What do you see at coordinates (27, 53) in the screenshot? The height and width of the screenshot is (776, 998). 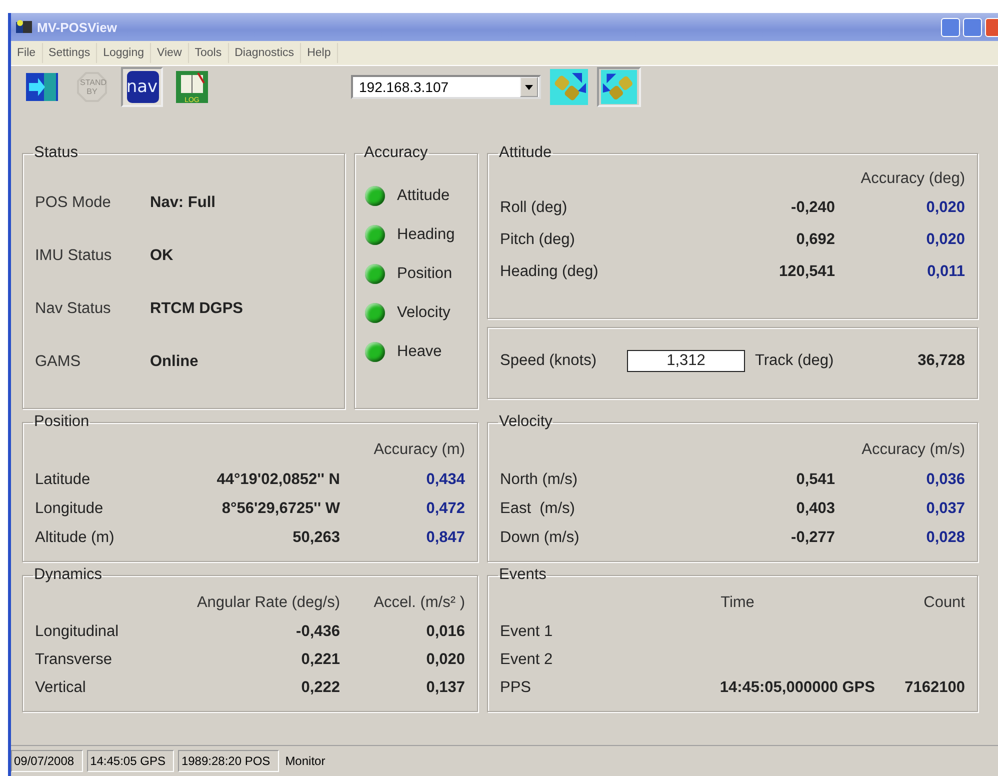 I see `menu-item: File` at bounding box center [27, 53].